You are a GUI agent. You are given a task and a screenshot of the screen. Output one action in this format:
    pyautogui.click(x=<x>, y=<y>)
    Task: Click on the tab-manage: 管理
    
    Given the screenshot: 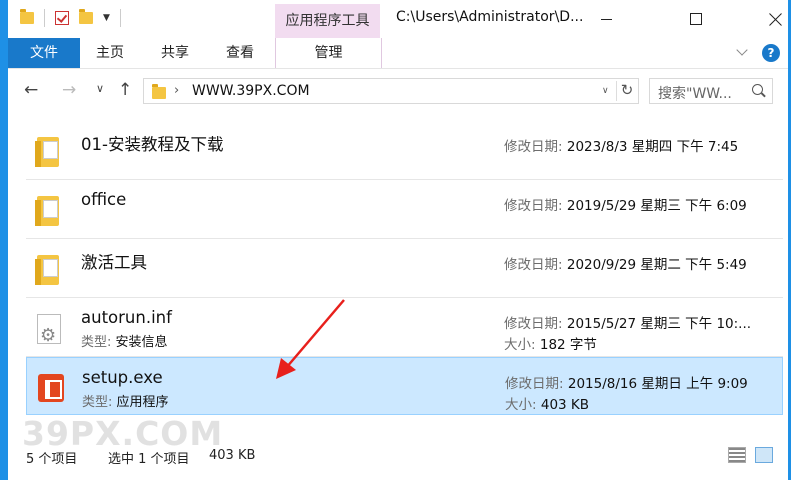 What is the action you would take?
    pyautogui.click(x=328, y=53)
    